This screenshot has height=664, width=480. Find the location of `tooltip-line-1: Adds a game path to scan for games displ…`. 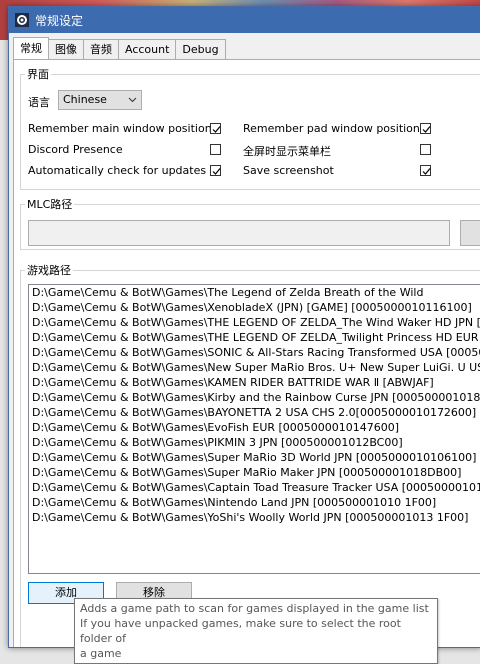

tooltip-line-1: Adds a game path to scan for games displ… is located at coordinates (254, 608).